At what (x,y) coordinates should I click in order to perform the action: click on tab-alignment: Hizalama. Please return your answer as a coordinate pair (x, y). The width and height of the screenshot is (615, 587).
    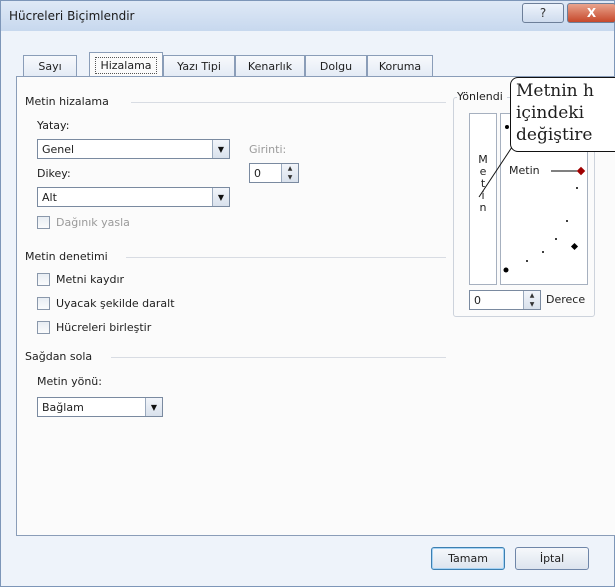
    Looking at the image, I should click on (126, 64).